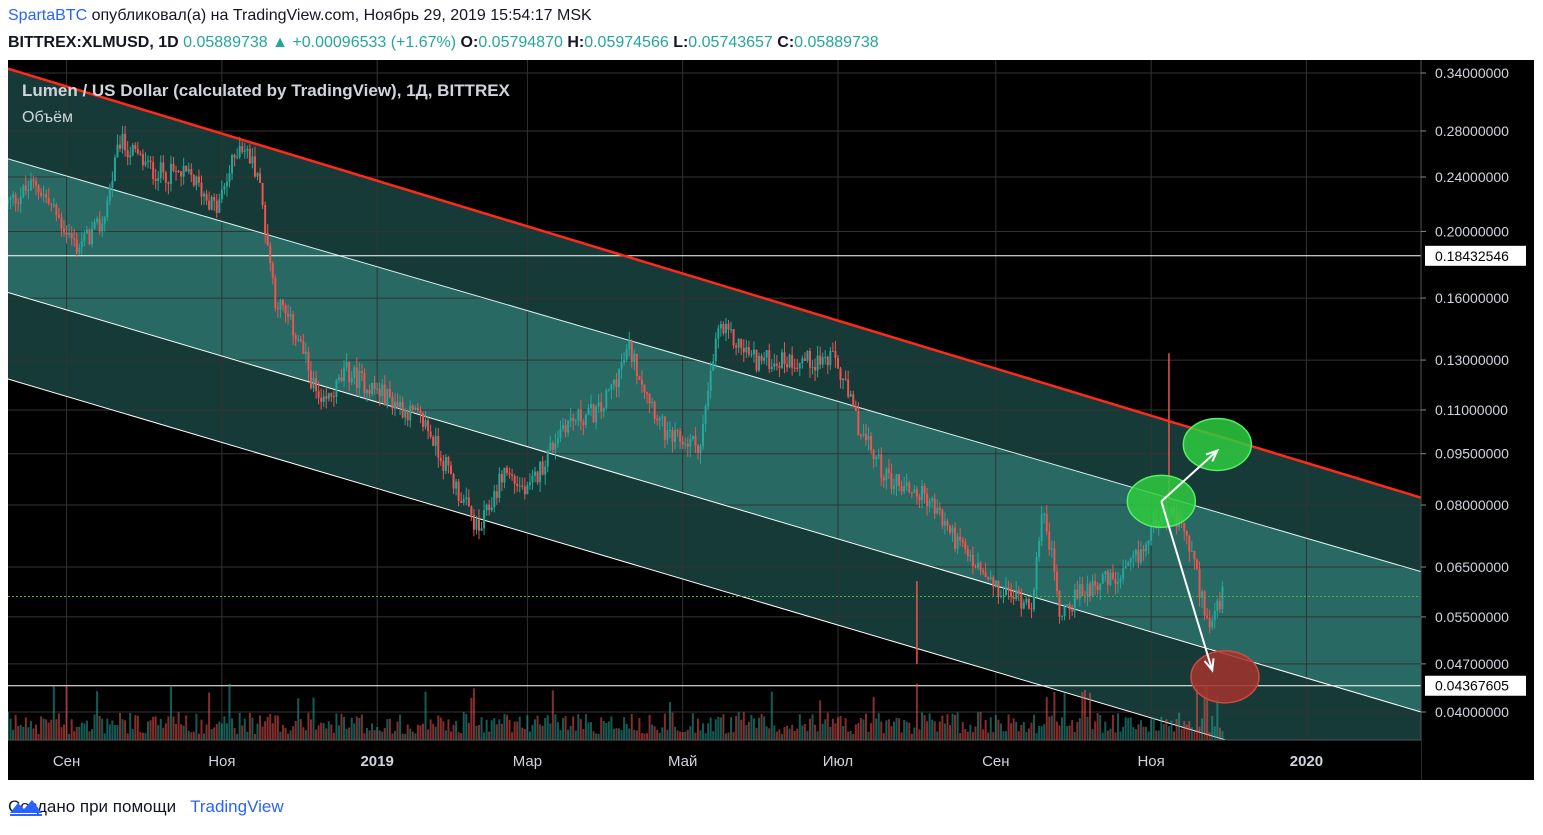 This screenshot has height=835, width=1543. Describe the element at coordinates (626, 42) in the screenshot. I see `high-value: 0.05974566` at that location.